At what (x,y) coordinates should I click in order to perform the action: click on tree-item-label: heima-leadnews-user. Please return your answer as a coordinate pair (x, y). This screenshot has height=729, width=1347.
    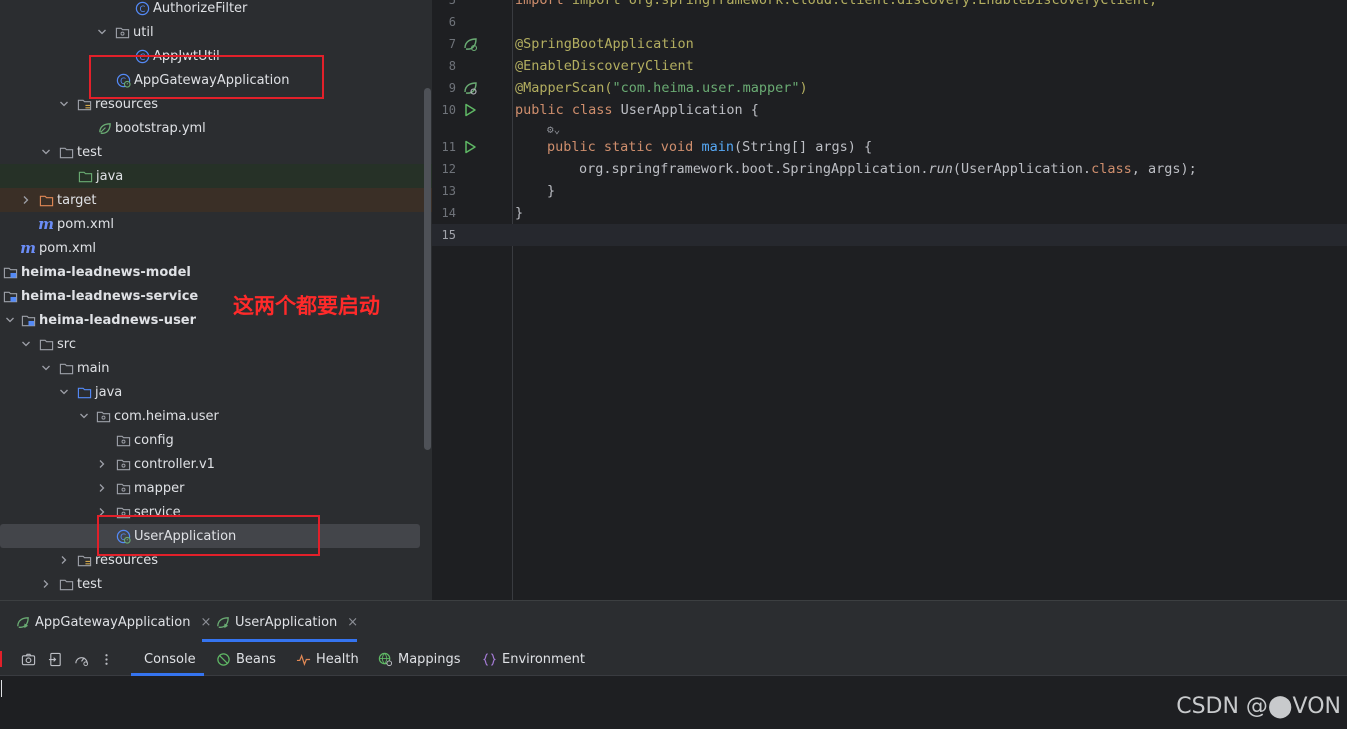
    Looking at the image, I should click on (118, 320).